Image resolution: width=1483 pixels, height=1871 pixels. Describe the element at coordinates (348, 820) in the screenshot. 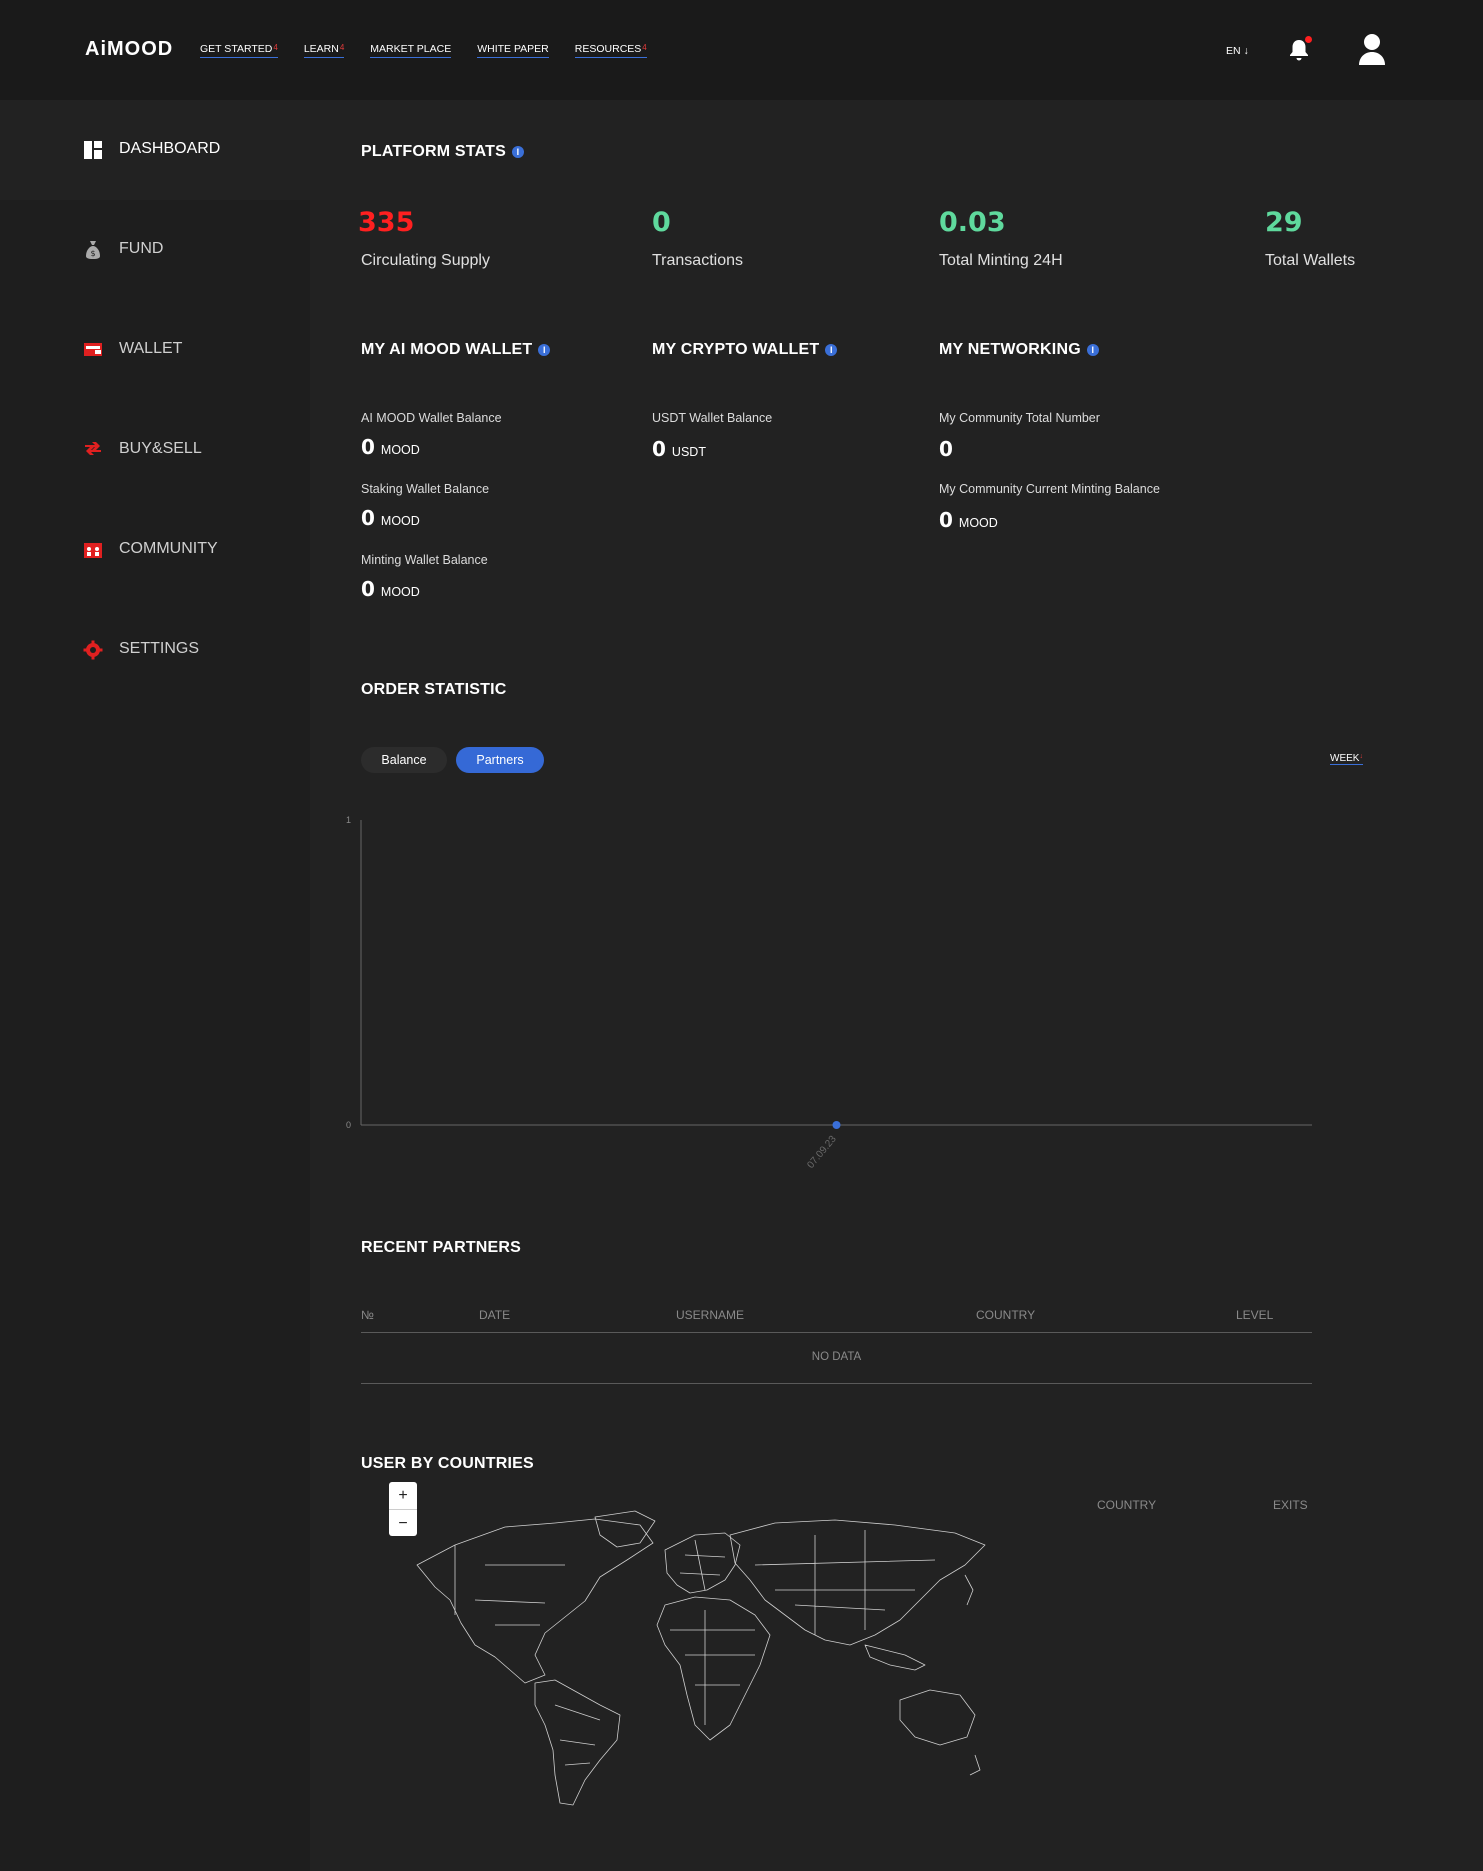

I see `y-tick-label: 1` at that location.